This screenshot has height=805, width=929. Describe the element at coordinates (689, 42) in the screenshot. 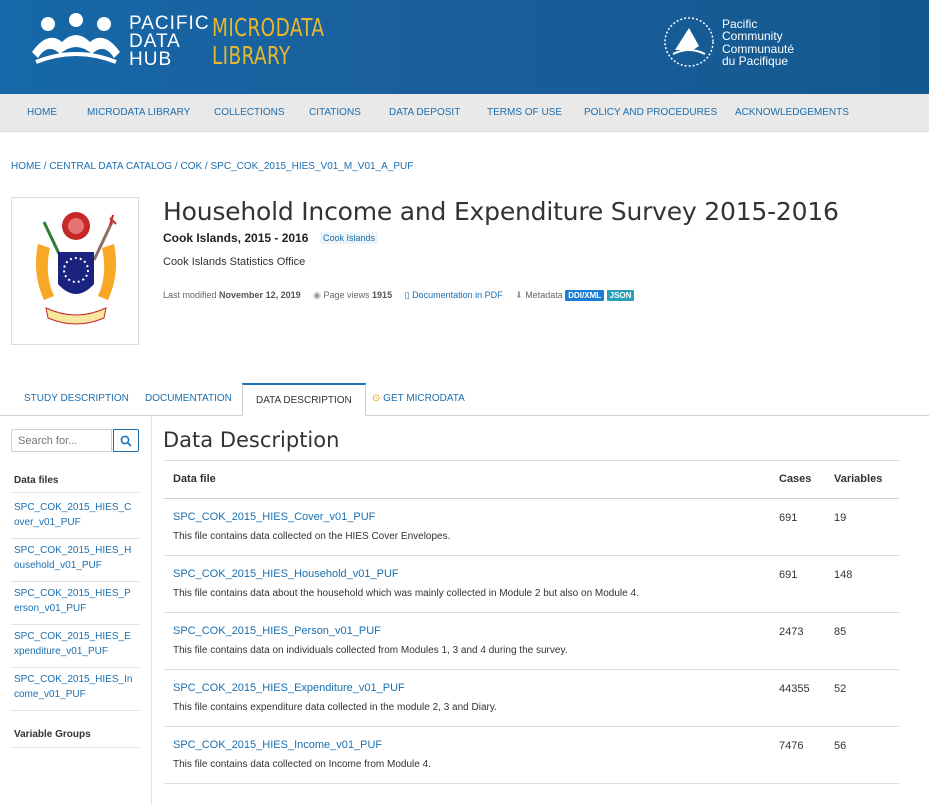

I see `pacific-community-logo-icon` at that location.